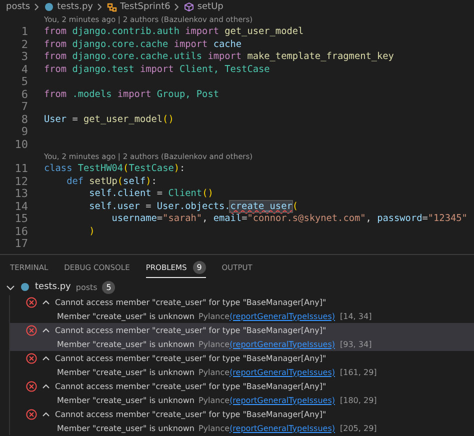 This screenshot has height=436, width=474. Describe the element at coordinates (241, 365) in the screenshot. I see `problem-item: Cannot access member "create_user" for type "BaseManager[Any]" Member "create_user" is unknown Pylance(reportGeneralTypeIssues) [161, 29]` at that location.